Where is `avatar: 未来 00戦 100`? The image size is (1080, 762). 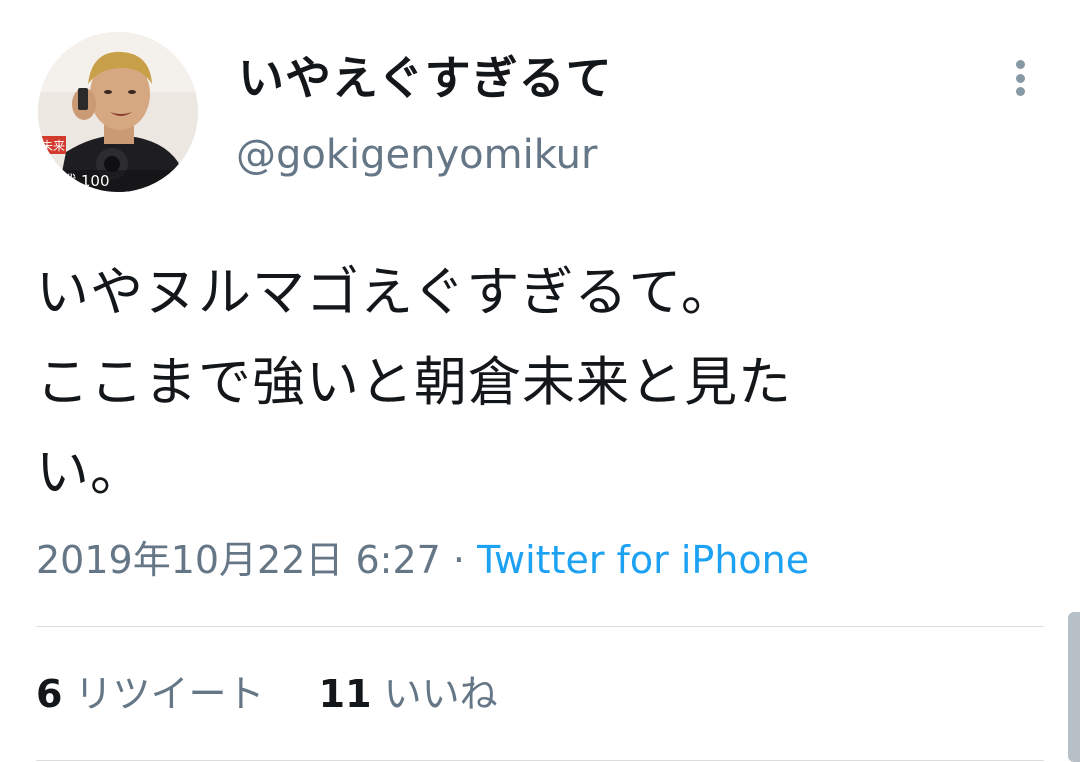 avatar: 未来 00戦 100 is located at coordinates (118, 112).